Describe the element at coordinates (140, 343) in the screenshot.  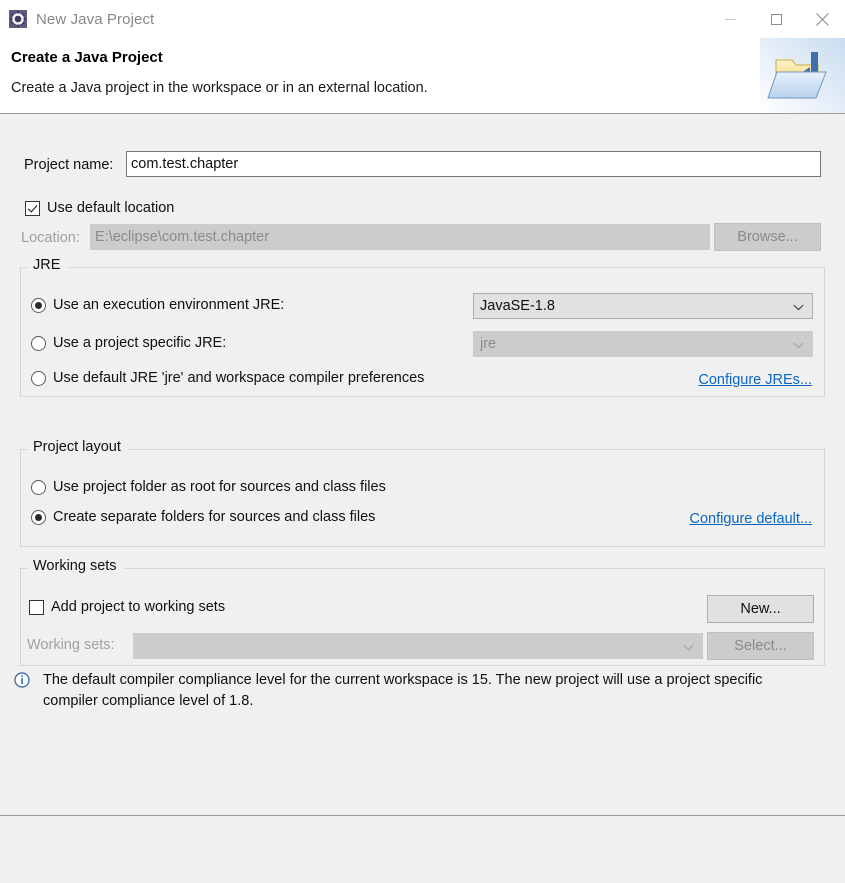
I see `jre-project-specific-label: Use a project specific JRE:` at that location.